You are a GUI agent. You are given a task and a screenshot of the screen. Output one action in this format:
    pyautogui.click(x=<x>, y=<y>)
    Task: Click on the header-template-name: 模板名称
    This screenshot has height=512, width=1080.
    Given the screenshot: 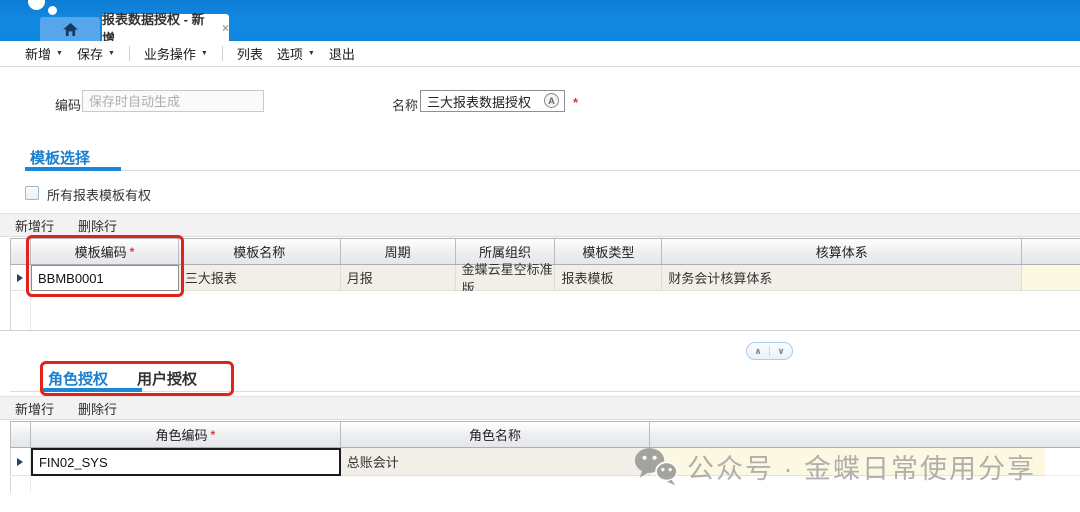 What is the action you would take?
    pyautogui.click(x=259, y=251)
    